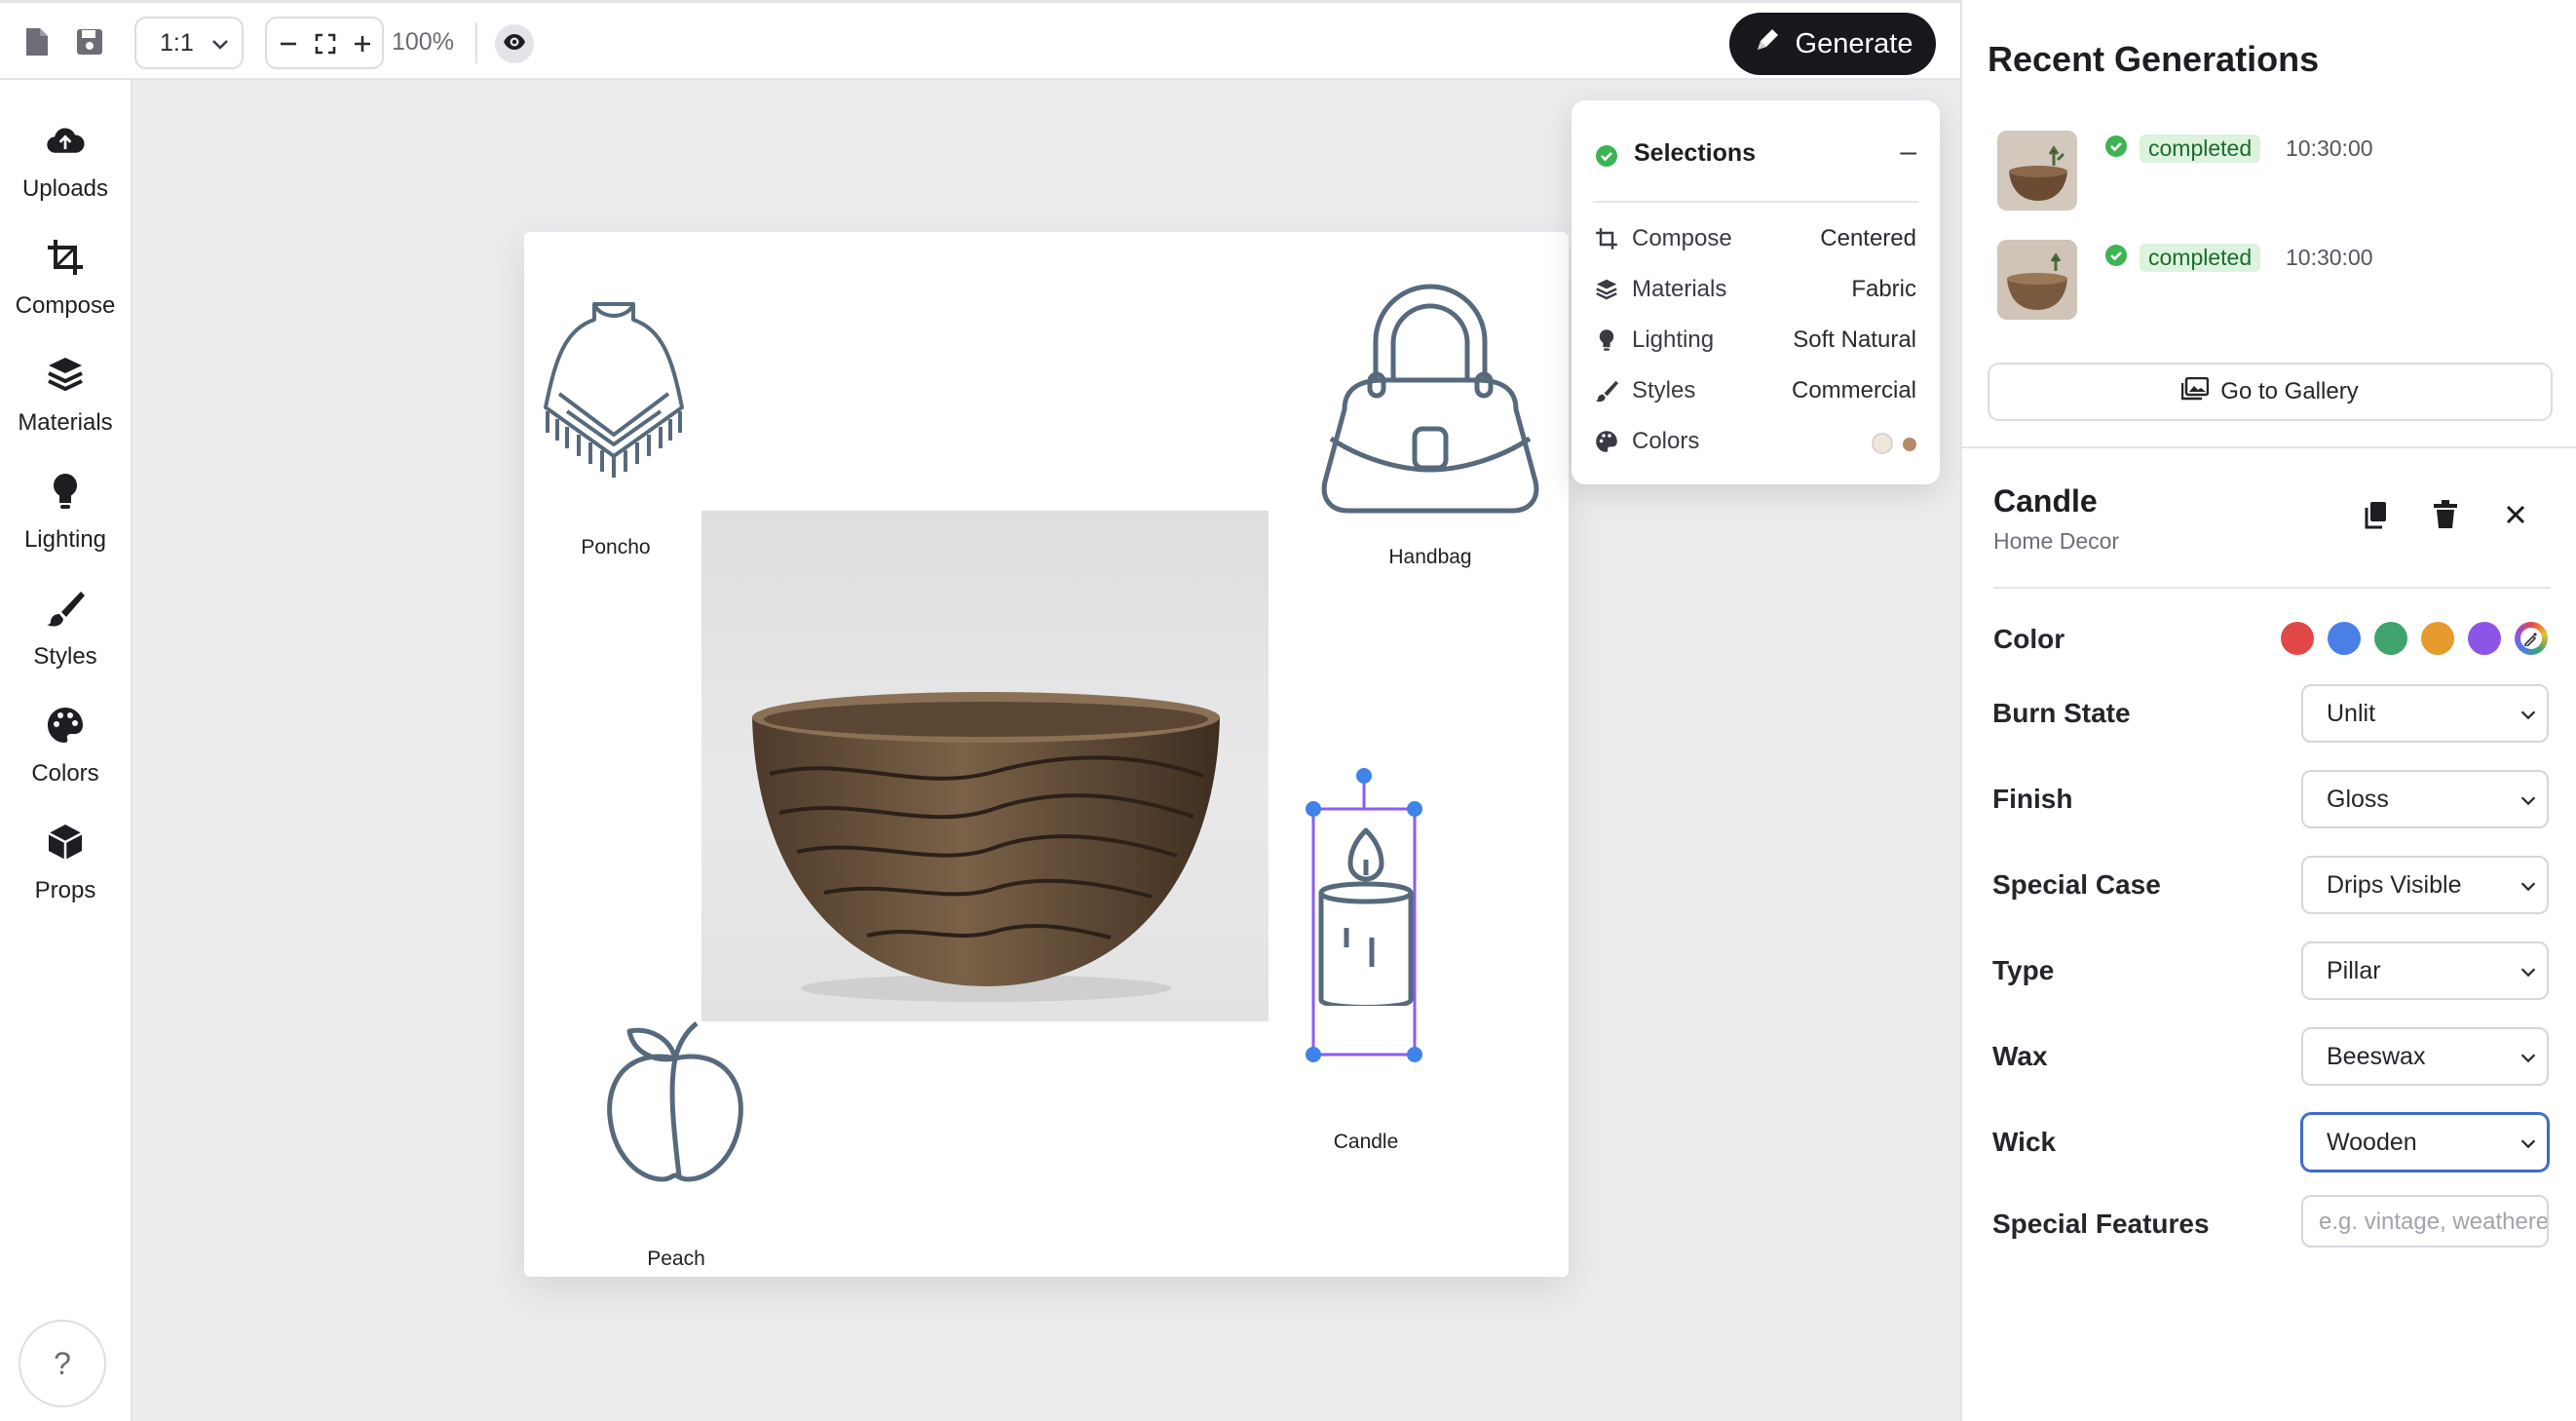 The width and height of the screenshot is (2576, 1421). I want to click on rail-item-props: Props, so click(65, 862).